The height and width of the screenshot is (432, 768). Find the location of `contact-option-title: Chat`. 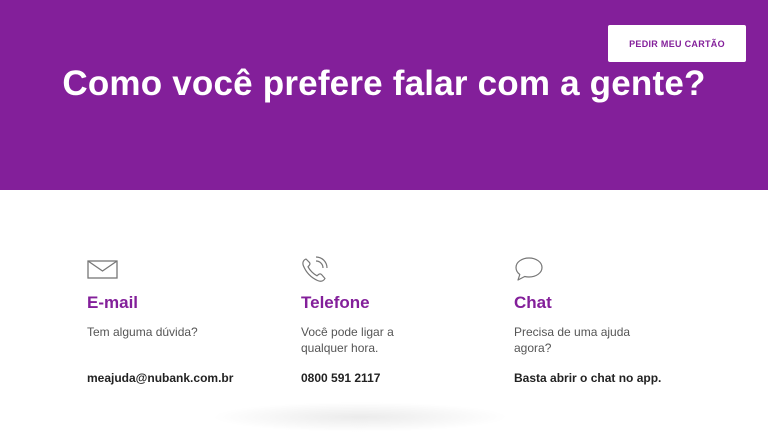

contact-option-title: Chat is located at coordinates (533, 302).